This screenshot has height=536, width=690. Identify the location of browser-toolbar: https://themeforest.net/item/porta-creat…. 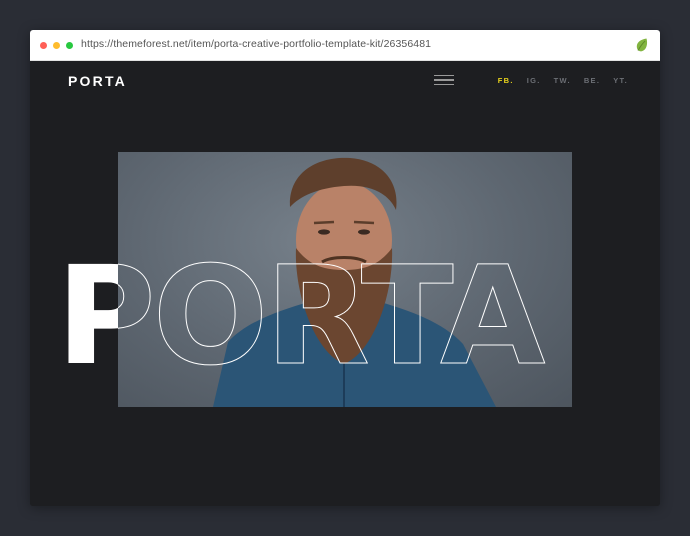
(345, 45).